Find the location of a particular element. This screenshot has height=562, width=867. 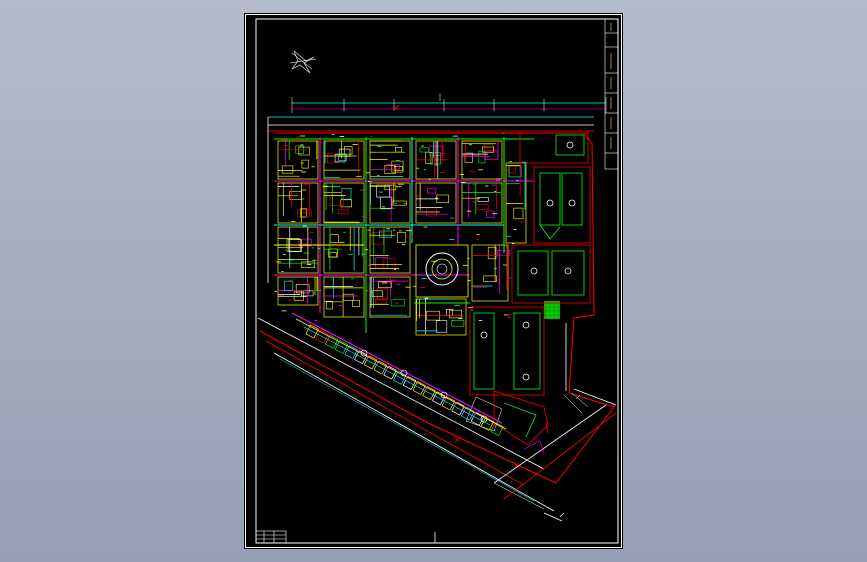

north-arrow-icon is located at coordinates (303, 62).